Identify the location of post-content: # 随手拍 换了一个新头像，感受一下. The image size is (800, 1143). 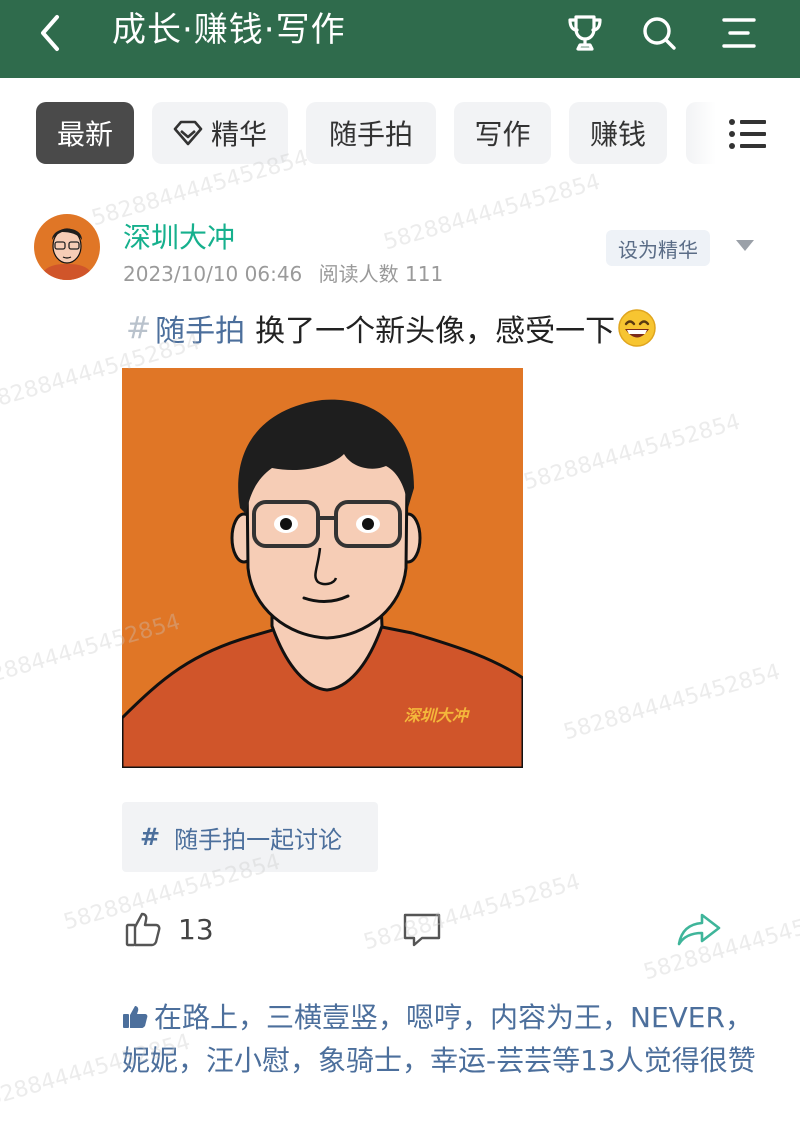
(391, 328).